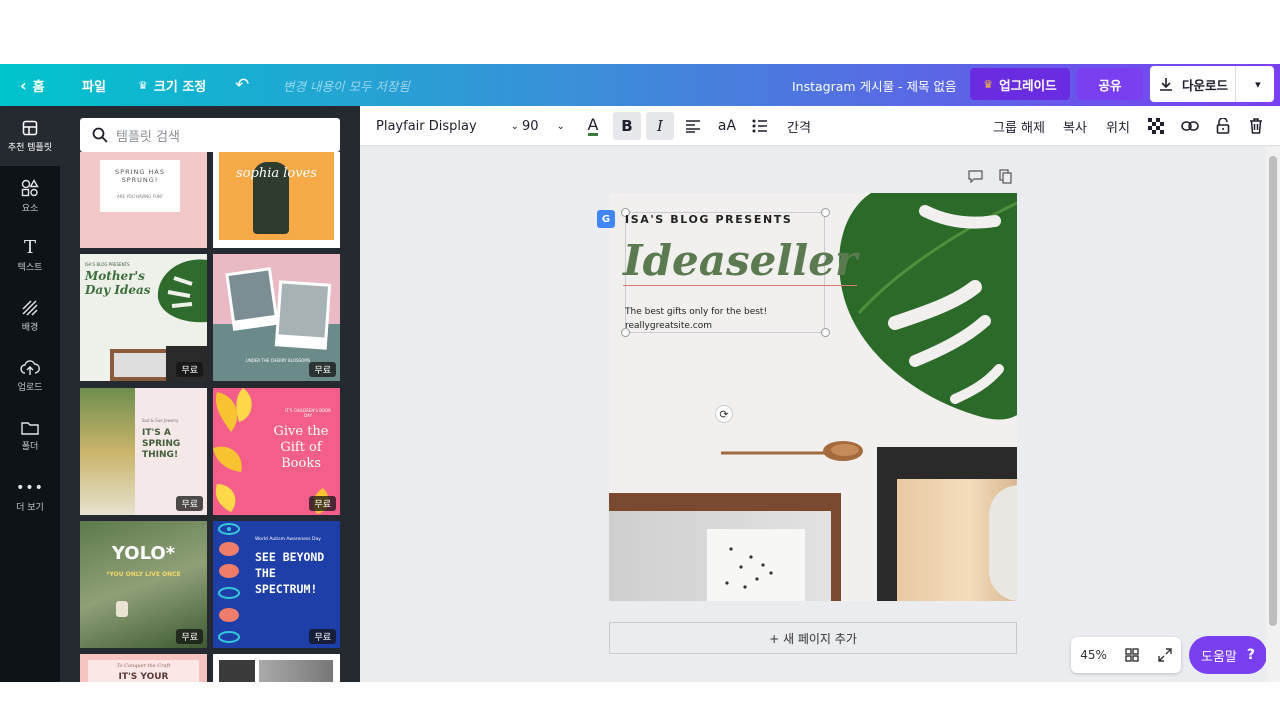  Describe the element at coordinates (543, 126) in the screenshot. I see `font-size-select: 90 ⌄` at that location.